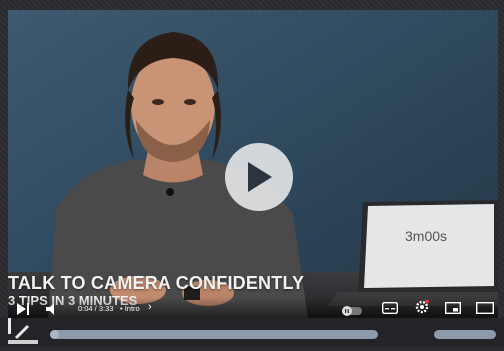 This screenshot has width=504, height=351. Describe the element at coordinates (130, 308) in the screenshot. I see `chapter-label: • Intro` at that location.